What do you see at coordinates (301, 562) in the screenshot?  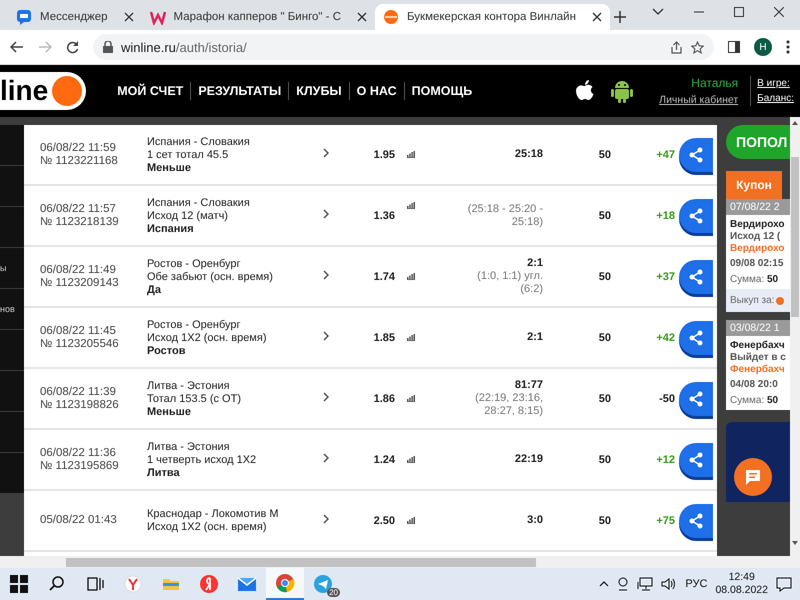 I see `horizontal-scrollbar` at bounding box center [301, 562].